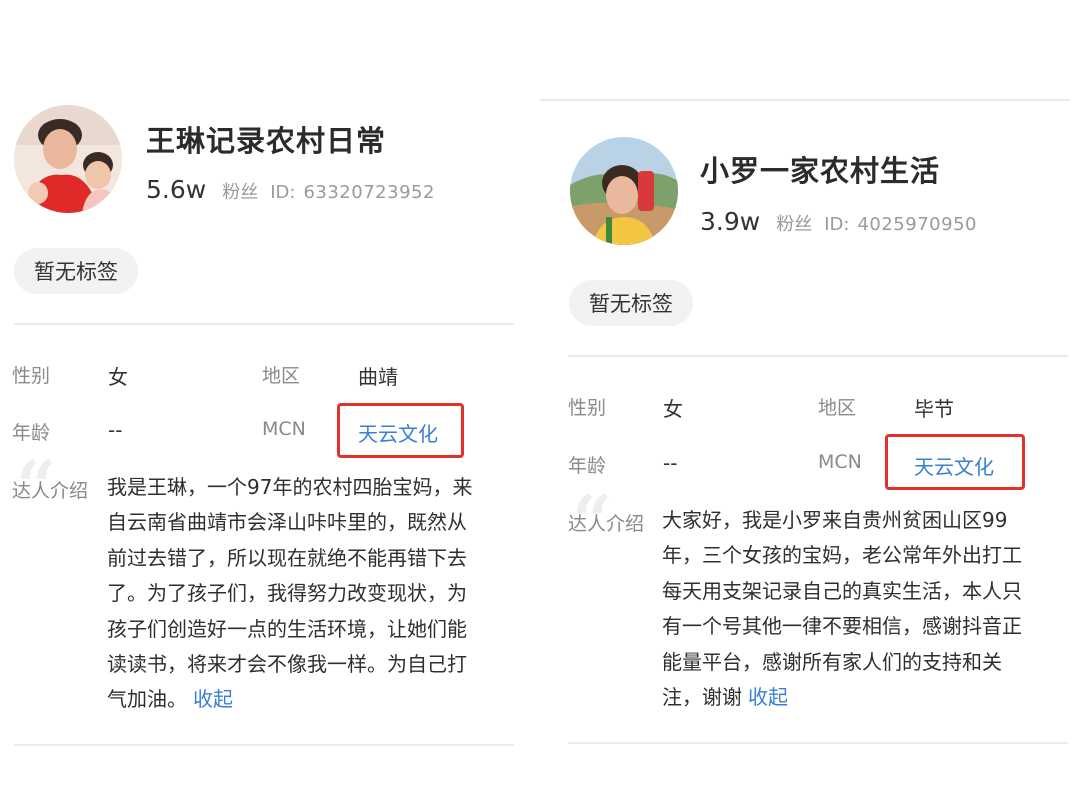  What do you see at coordinates (176, 189) in the screenshot?
I see `fans-count: 5.6w` at bounding box center [176, 189].